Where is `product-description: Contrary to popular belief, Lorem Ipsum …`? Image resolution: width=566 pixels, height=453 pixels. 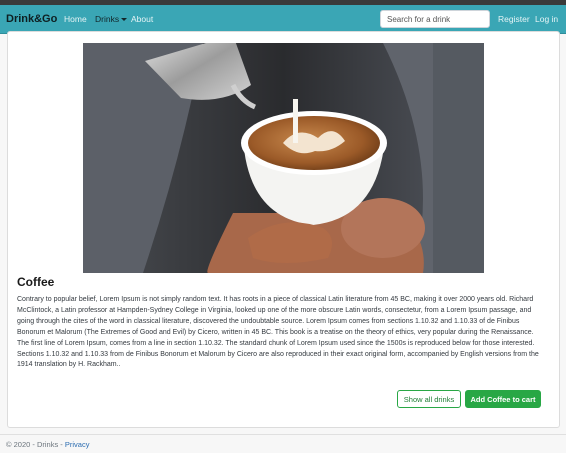 product-description: Contrary to popular belief, Lorem Ipsum … is located at coordinates (278, 332).